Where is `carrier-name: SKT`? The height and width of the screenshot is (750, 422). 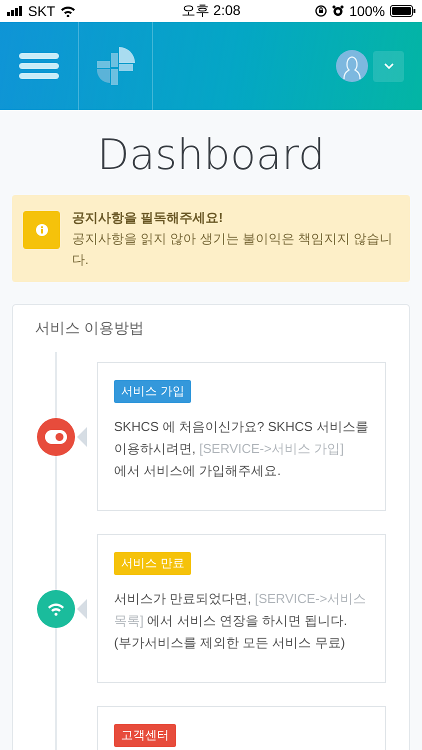
carrier-name: SKT is located at coordinates (42, 11).